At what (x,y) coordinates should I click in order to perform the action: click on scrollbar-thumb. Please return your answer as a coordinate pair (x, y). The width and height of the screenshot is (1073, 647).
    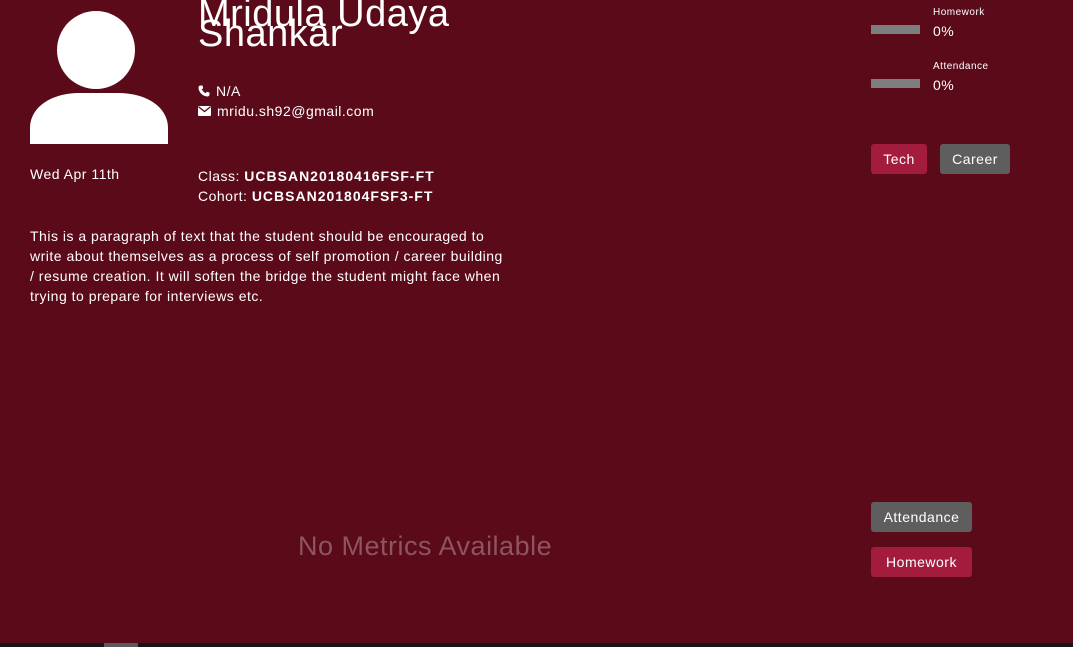
    Looking at the image, I should click on (121, 645).